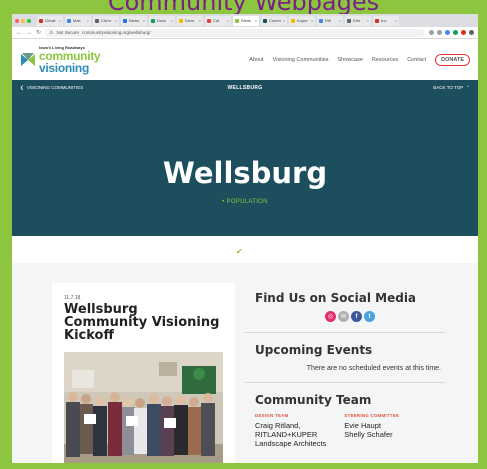  I want to click on tab-label: Cal, so click(216, 20).